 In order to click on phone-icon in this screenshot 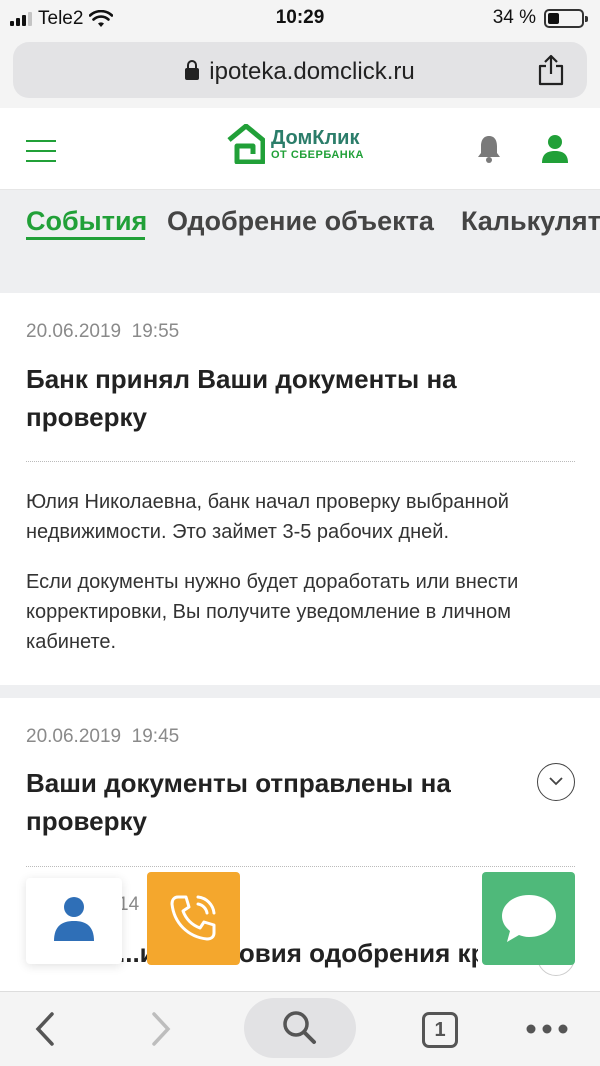, I will do `click(193, 918)`.